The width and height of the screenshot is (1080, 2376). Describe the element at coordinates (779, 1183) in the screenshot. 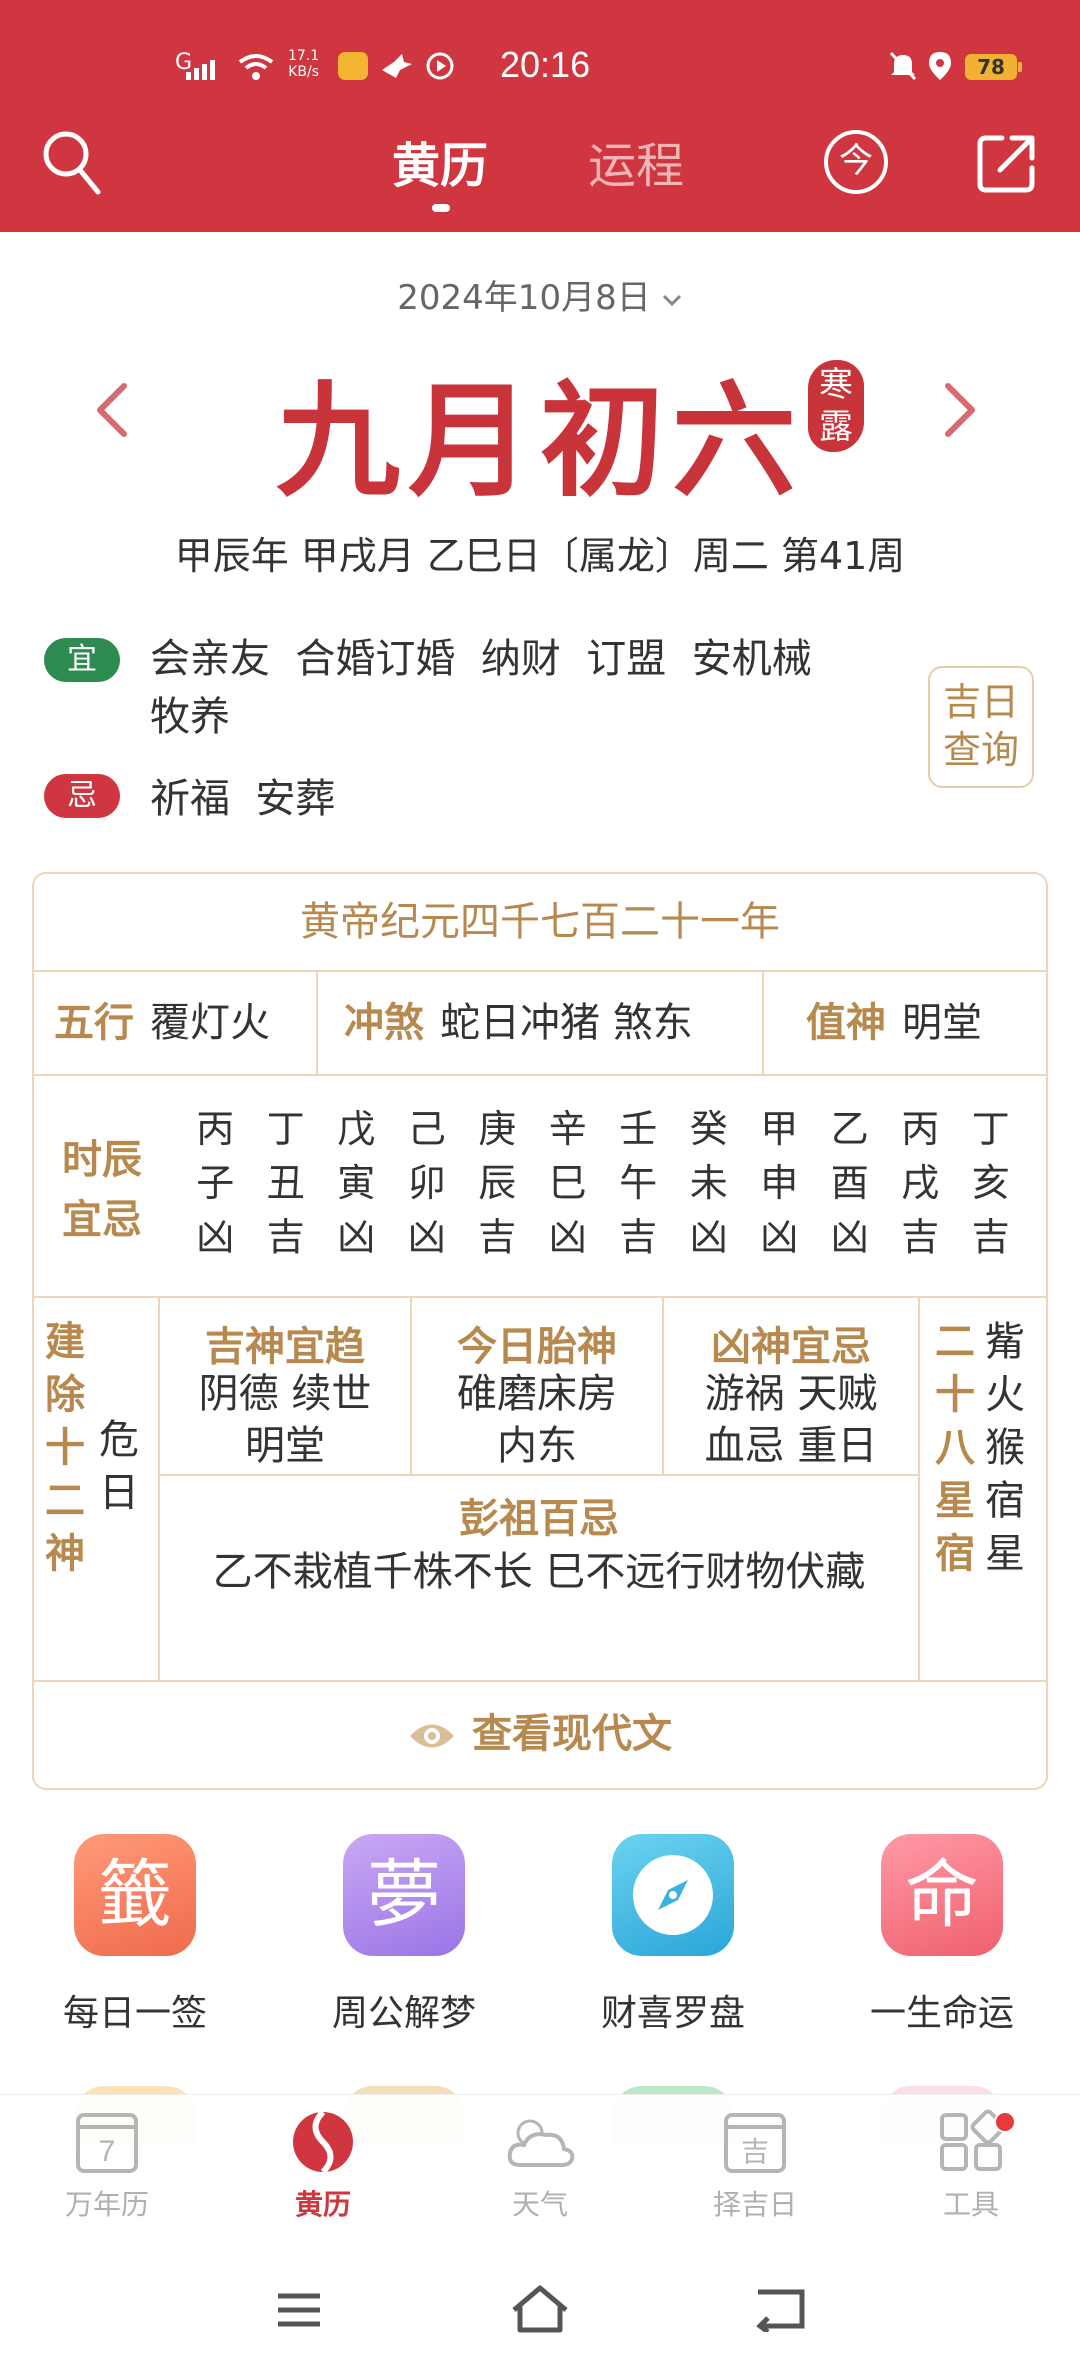

I see `shichen-zhi: 申` at that location.